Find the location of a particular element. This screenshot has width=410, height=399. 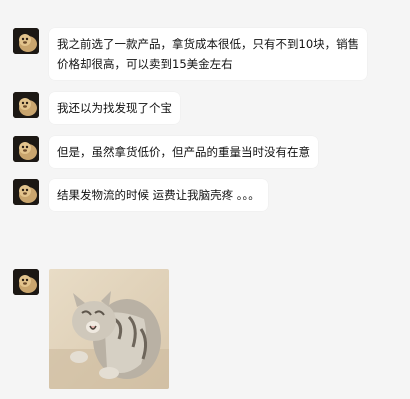

message-text: 我还以为找发现了个宝 is located at coordinates (114, 108).